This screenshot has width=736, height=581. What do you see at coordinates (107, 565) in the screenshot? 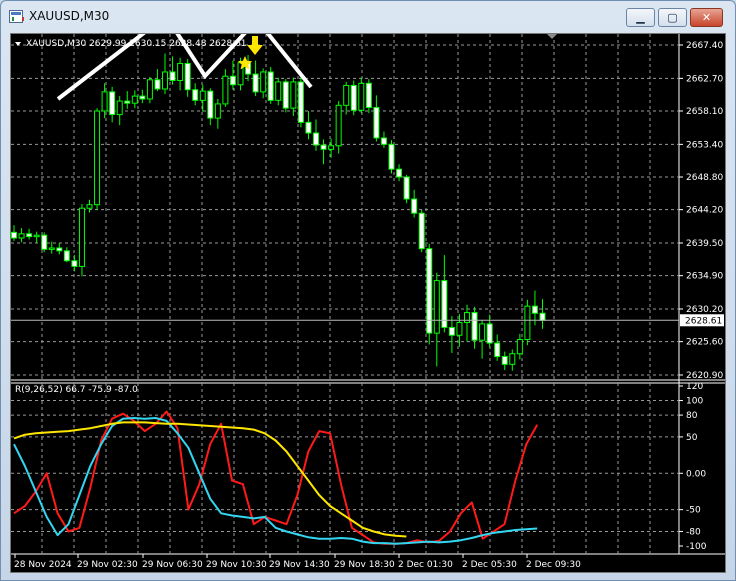
I see `time-tick-label: 29 Nov 02:30` at bounding box center [107, 565].